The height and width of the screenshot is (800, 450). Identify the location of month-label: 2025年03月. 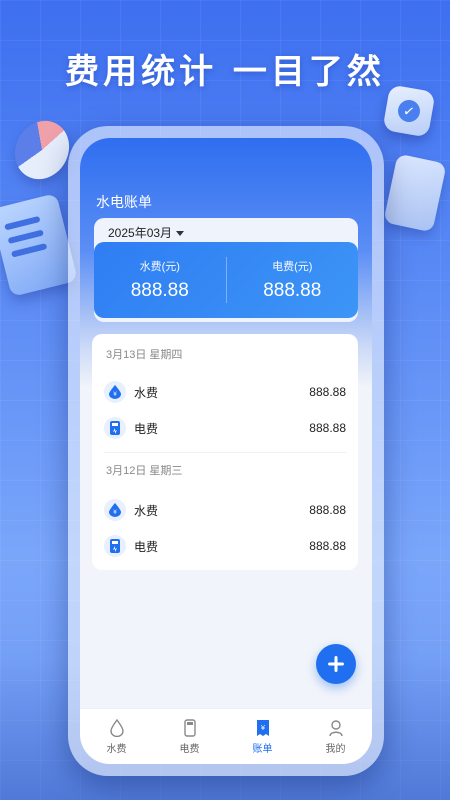
(140, 233).